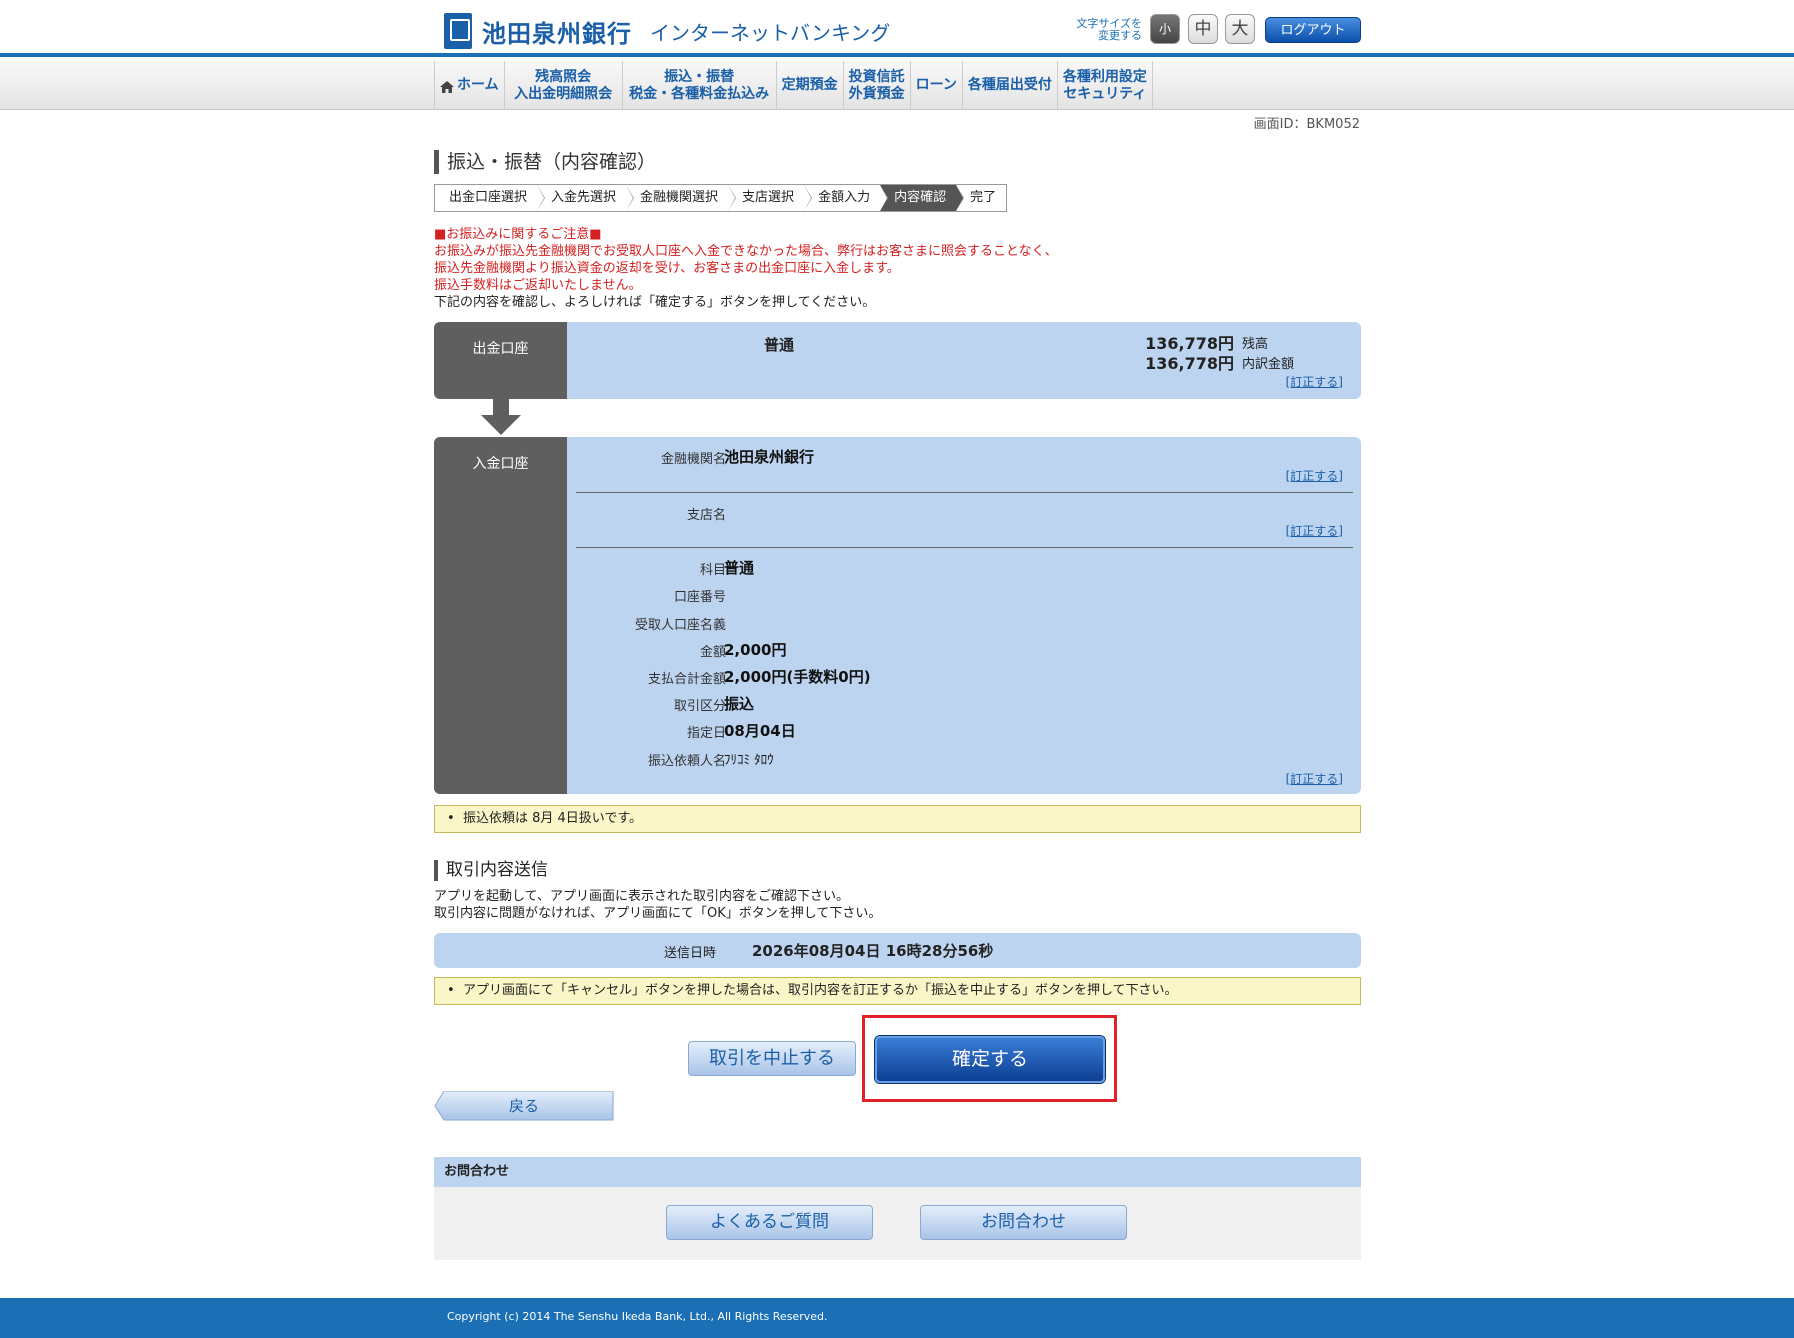 This screenshot has width=1794, height=1338. I want to click on back-button: 戻る, so click(524, 1105).